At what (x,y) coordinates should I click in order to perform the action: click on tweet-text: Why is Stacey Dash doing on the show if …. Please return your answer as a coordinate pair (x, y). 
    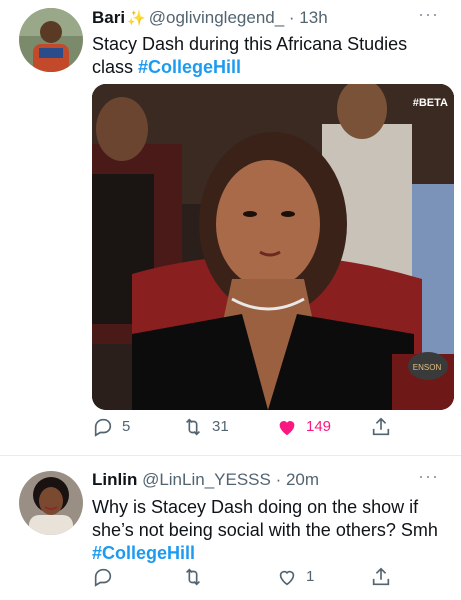
    Looking at the image, I should click on (267, 530).